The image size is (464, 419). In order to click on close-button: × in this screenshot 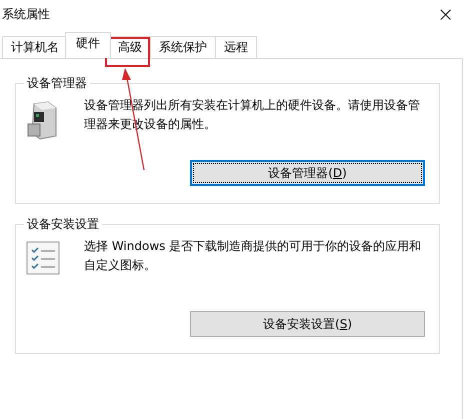, I will do `click(445, 14)`.